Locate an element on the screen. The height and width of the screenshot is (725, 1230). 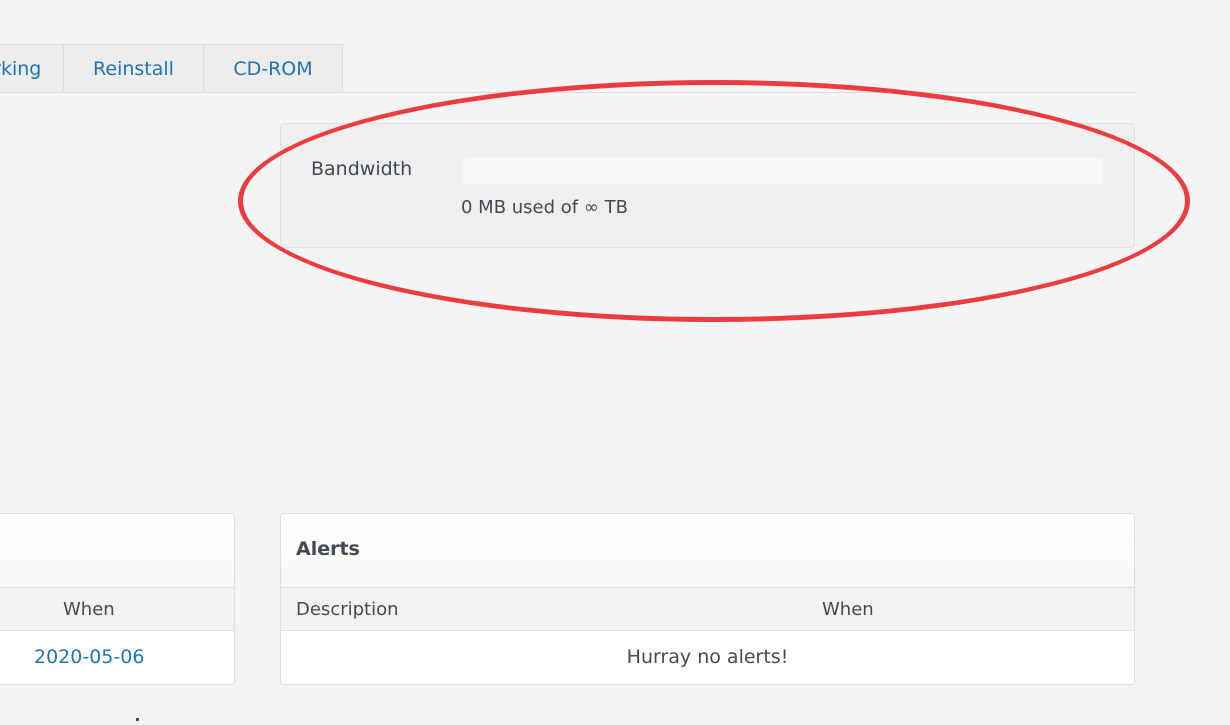
tab-networking: Networking is located at coordinates (32, 68).